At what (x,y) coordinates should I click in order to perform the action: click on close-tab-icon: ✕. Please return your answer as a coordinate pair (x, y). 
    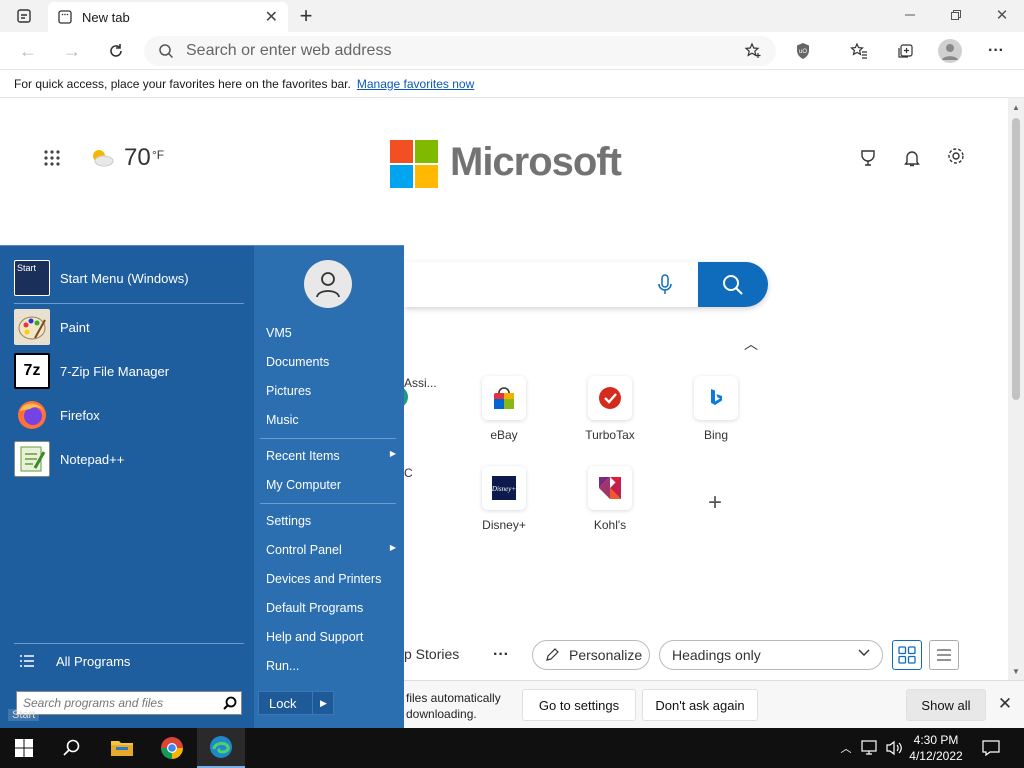
    Looking at the image, I should click on (271, 17).